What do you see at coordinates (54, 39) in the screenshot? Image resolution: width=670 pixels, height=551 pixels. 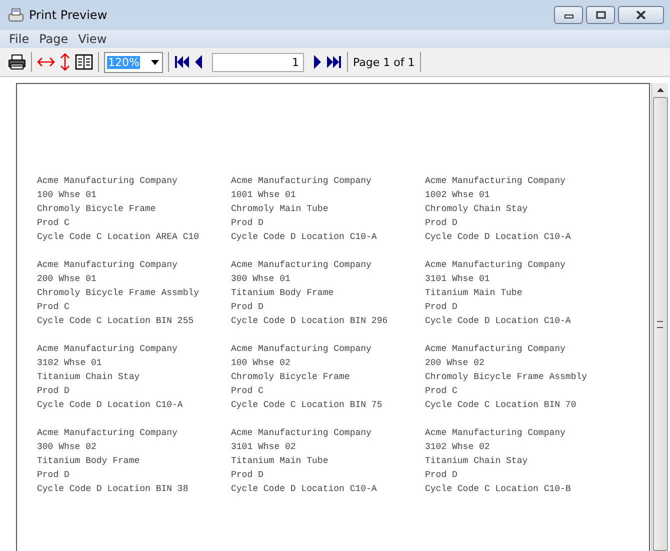 I see `menu-item: Page` at bounding box center [54, 39].